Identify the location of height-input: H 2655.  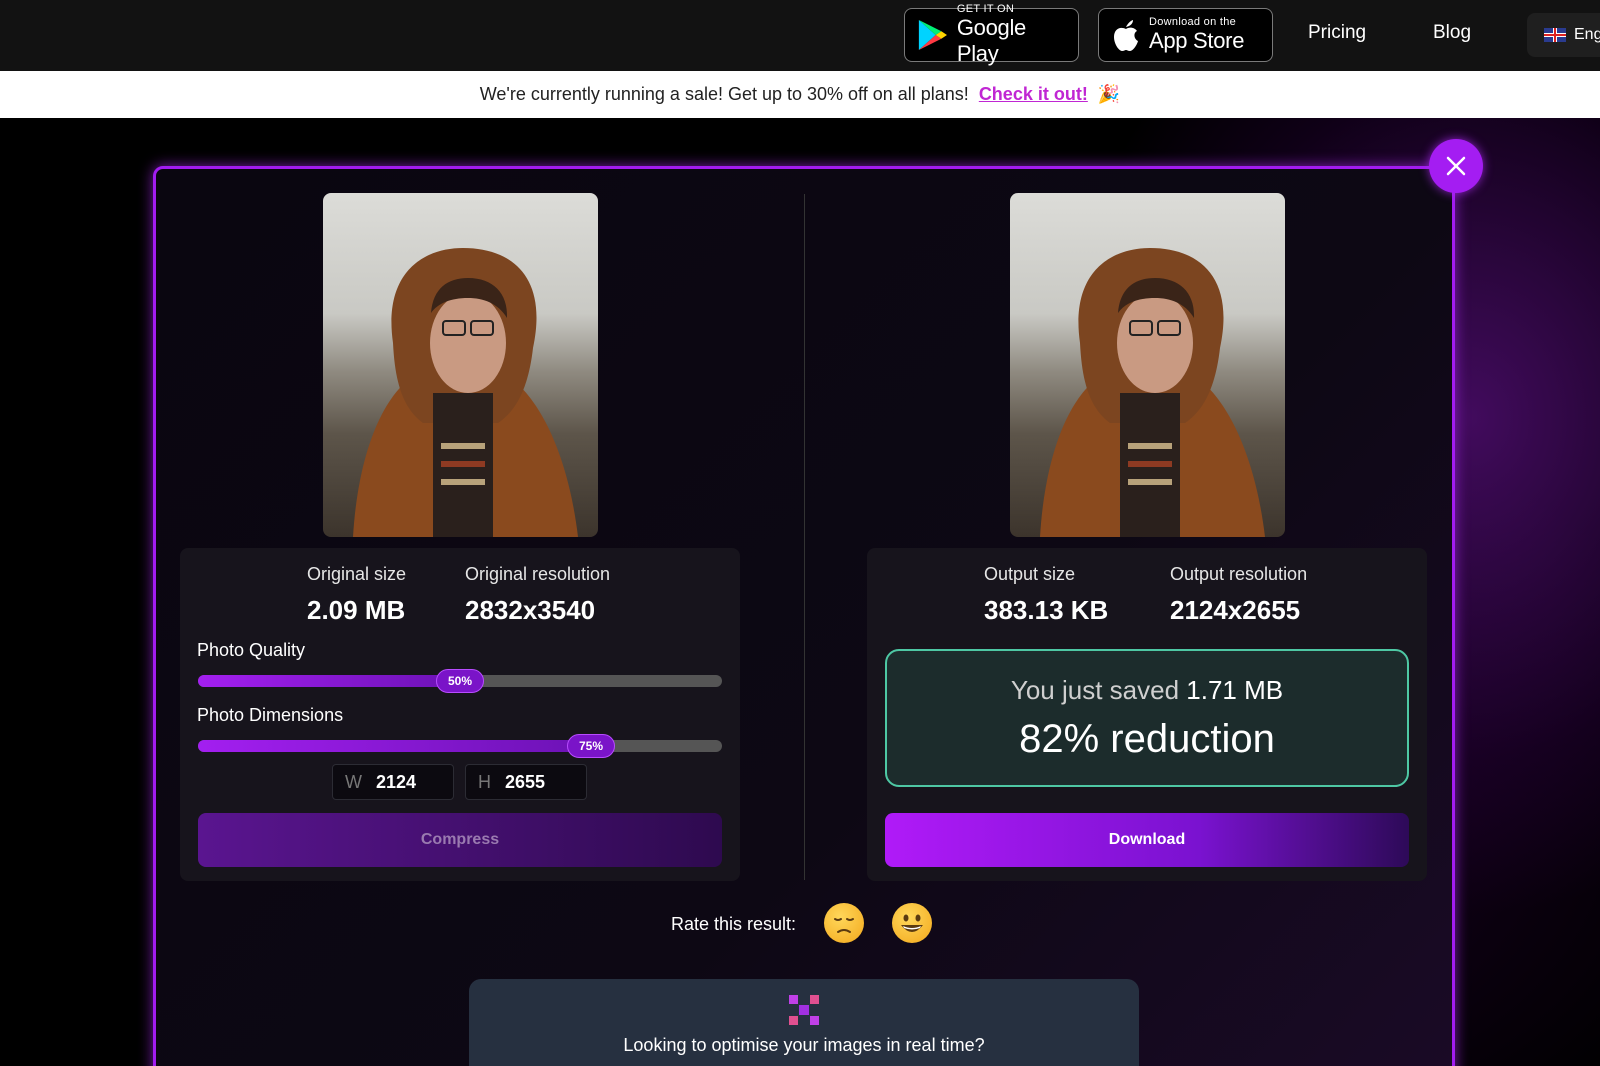
(526, 782).